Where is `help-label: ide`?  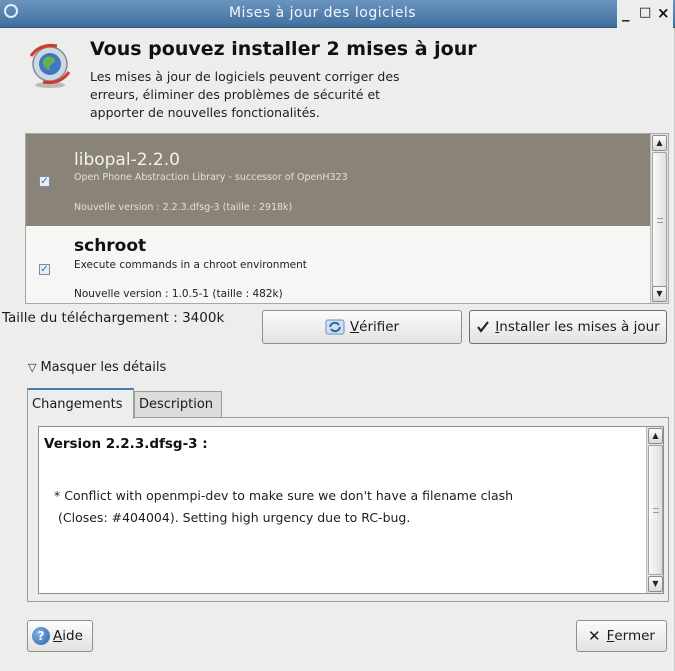 help-label: ide is located at coordinates (72, 636).